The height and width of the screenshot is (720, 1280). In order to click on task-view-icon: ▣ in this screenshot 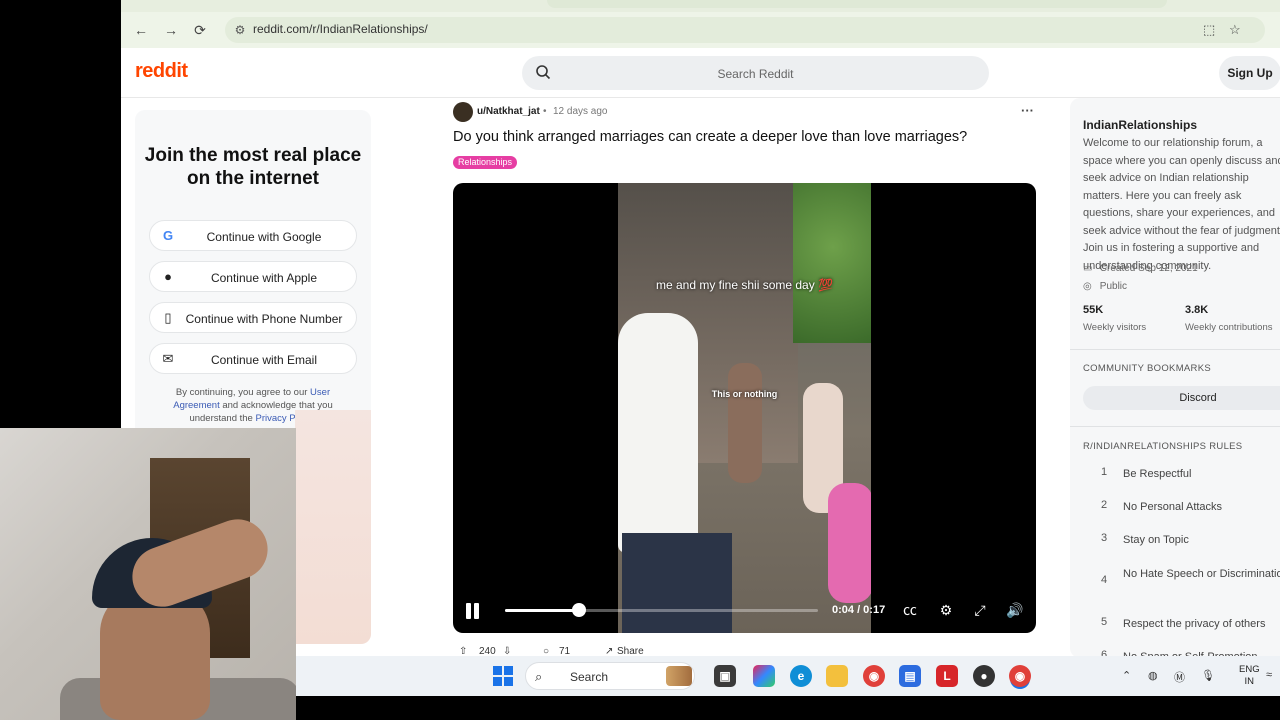, I will do `click(725, 676)`.